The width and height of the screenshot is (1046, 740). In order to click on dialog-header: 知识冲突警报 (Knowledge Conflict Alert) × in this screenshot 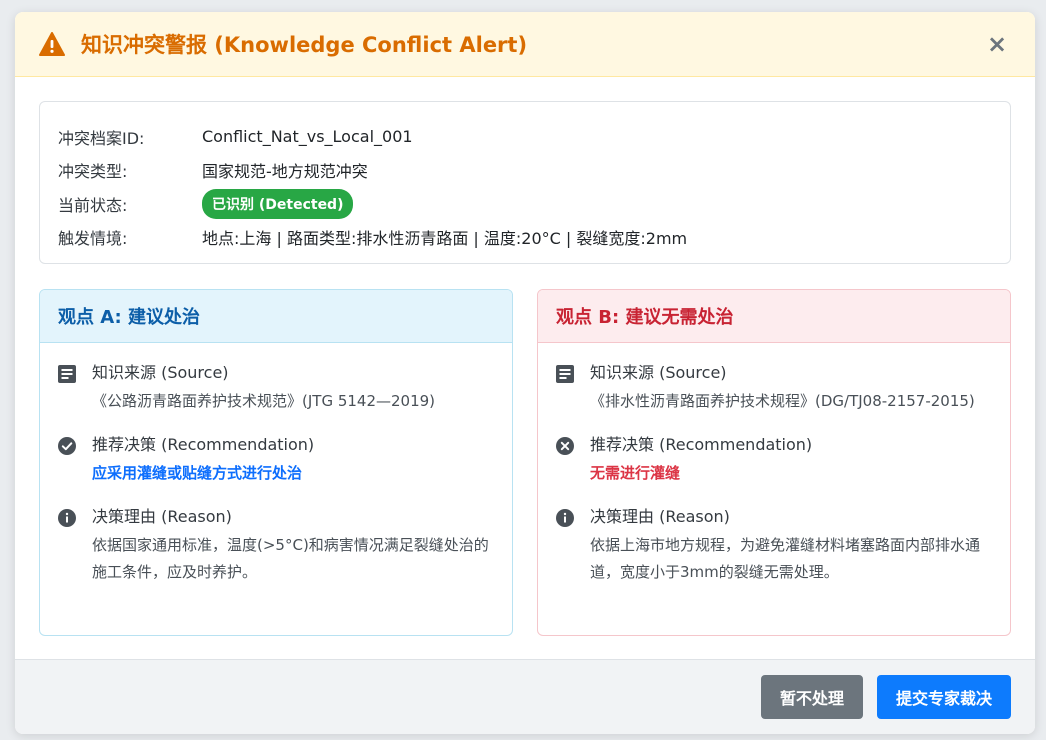, I will do `click(525, 44)`.